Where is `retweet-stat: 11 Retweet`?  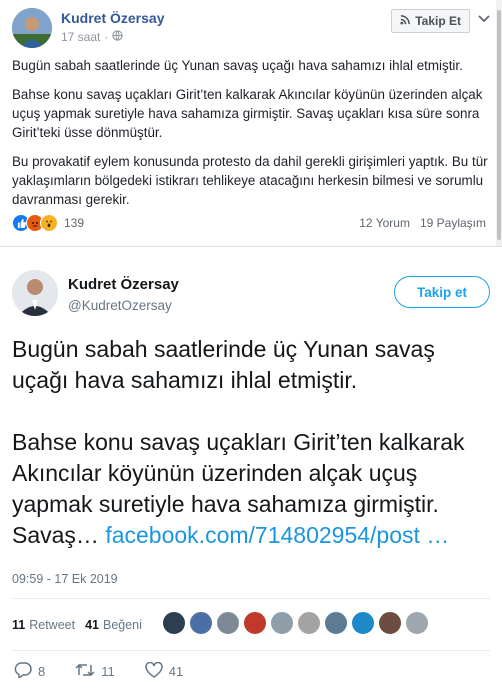 retweet-stat: 11 Retweet is located at coordinates (43, 625).